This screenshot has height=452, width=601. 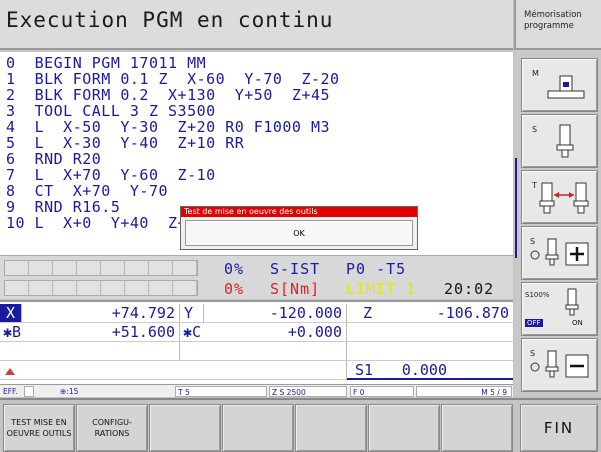 I want to click on feed-override: ⊕:15, so click(x=110, y=391).